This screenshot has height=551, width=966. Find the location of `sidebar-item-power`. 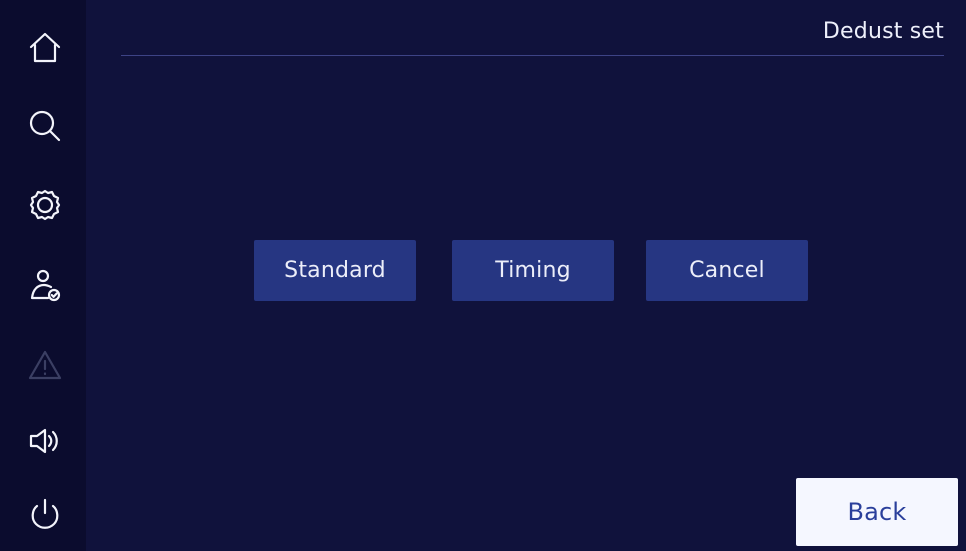

sidebar-item-power is located at coordinates (45, 514).